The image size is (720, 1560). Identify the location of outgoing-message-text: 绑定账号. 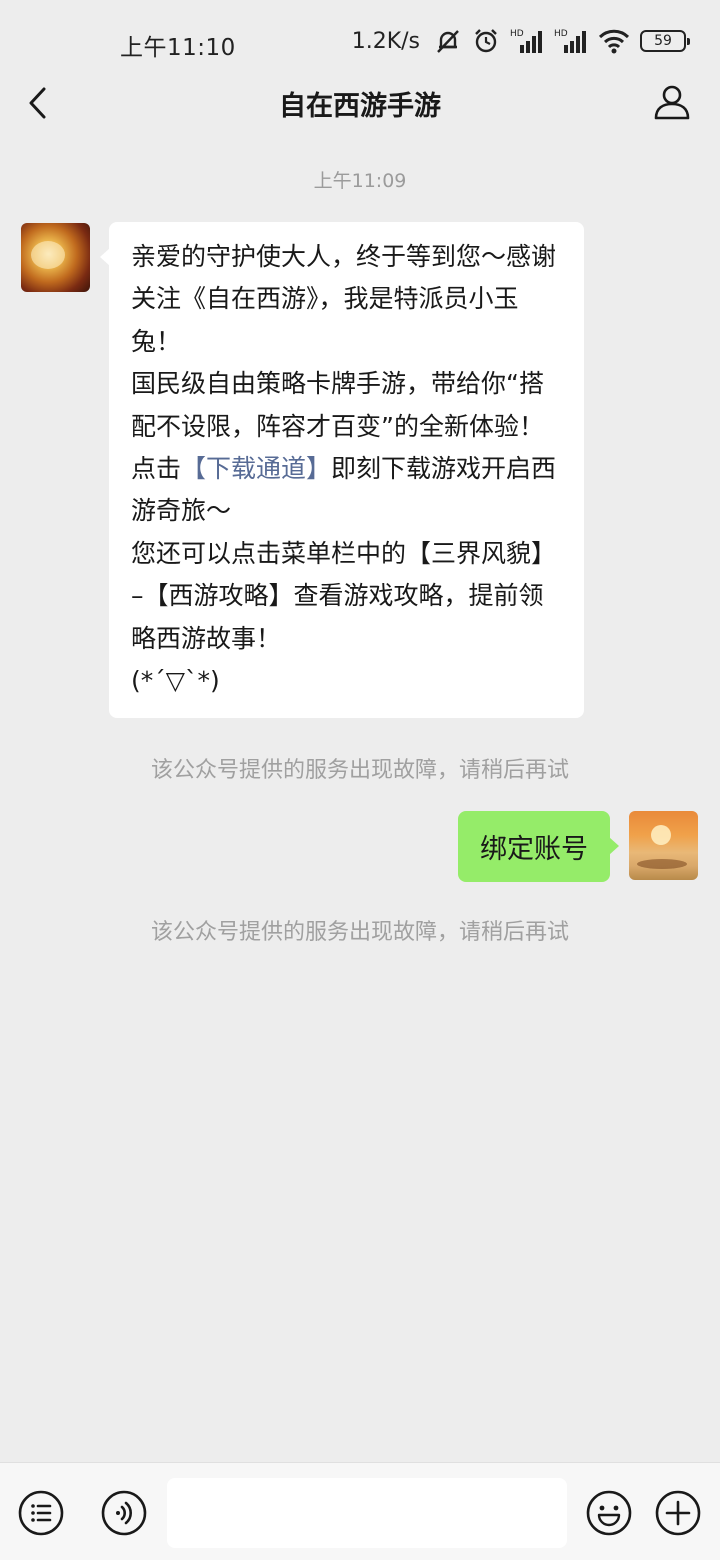
(534, 849).